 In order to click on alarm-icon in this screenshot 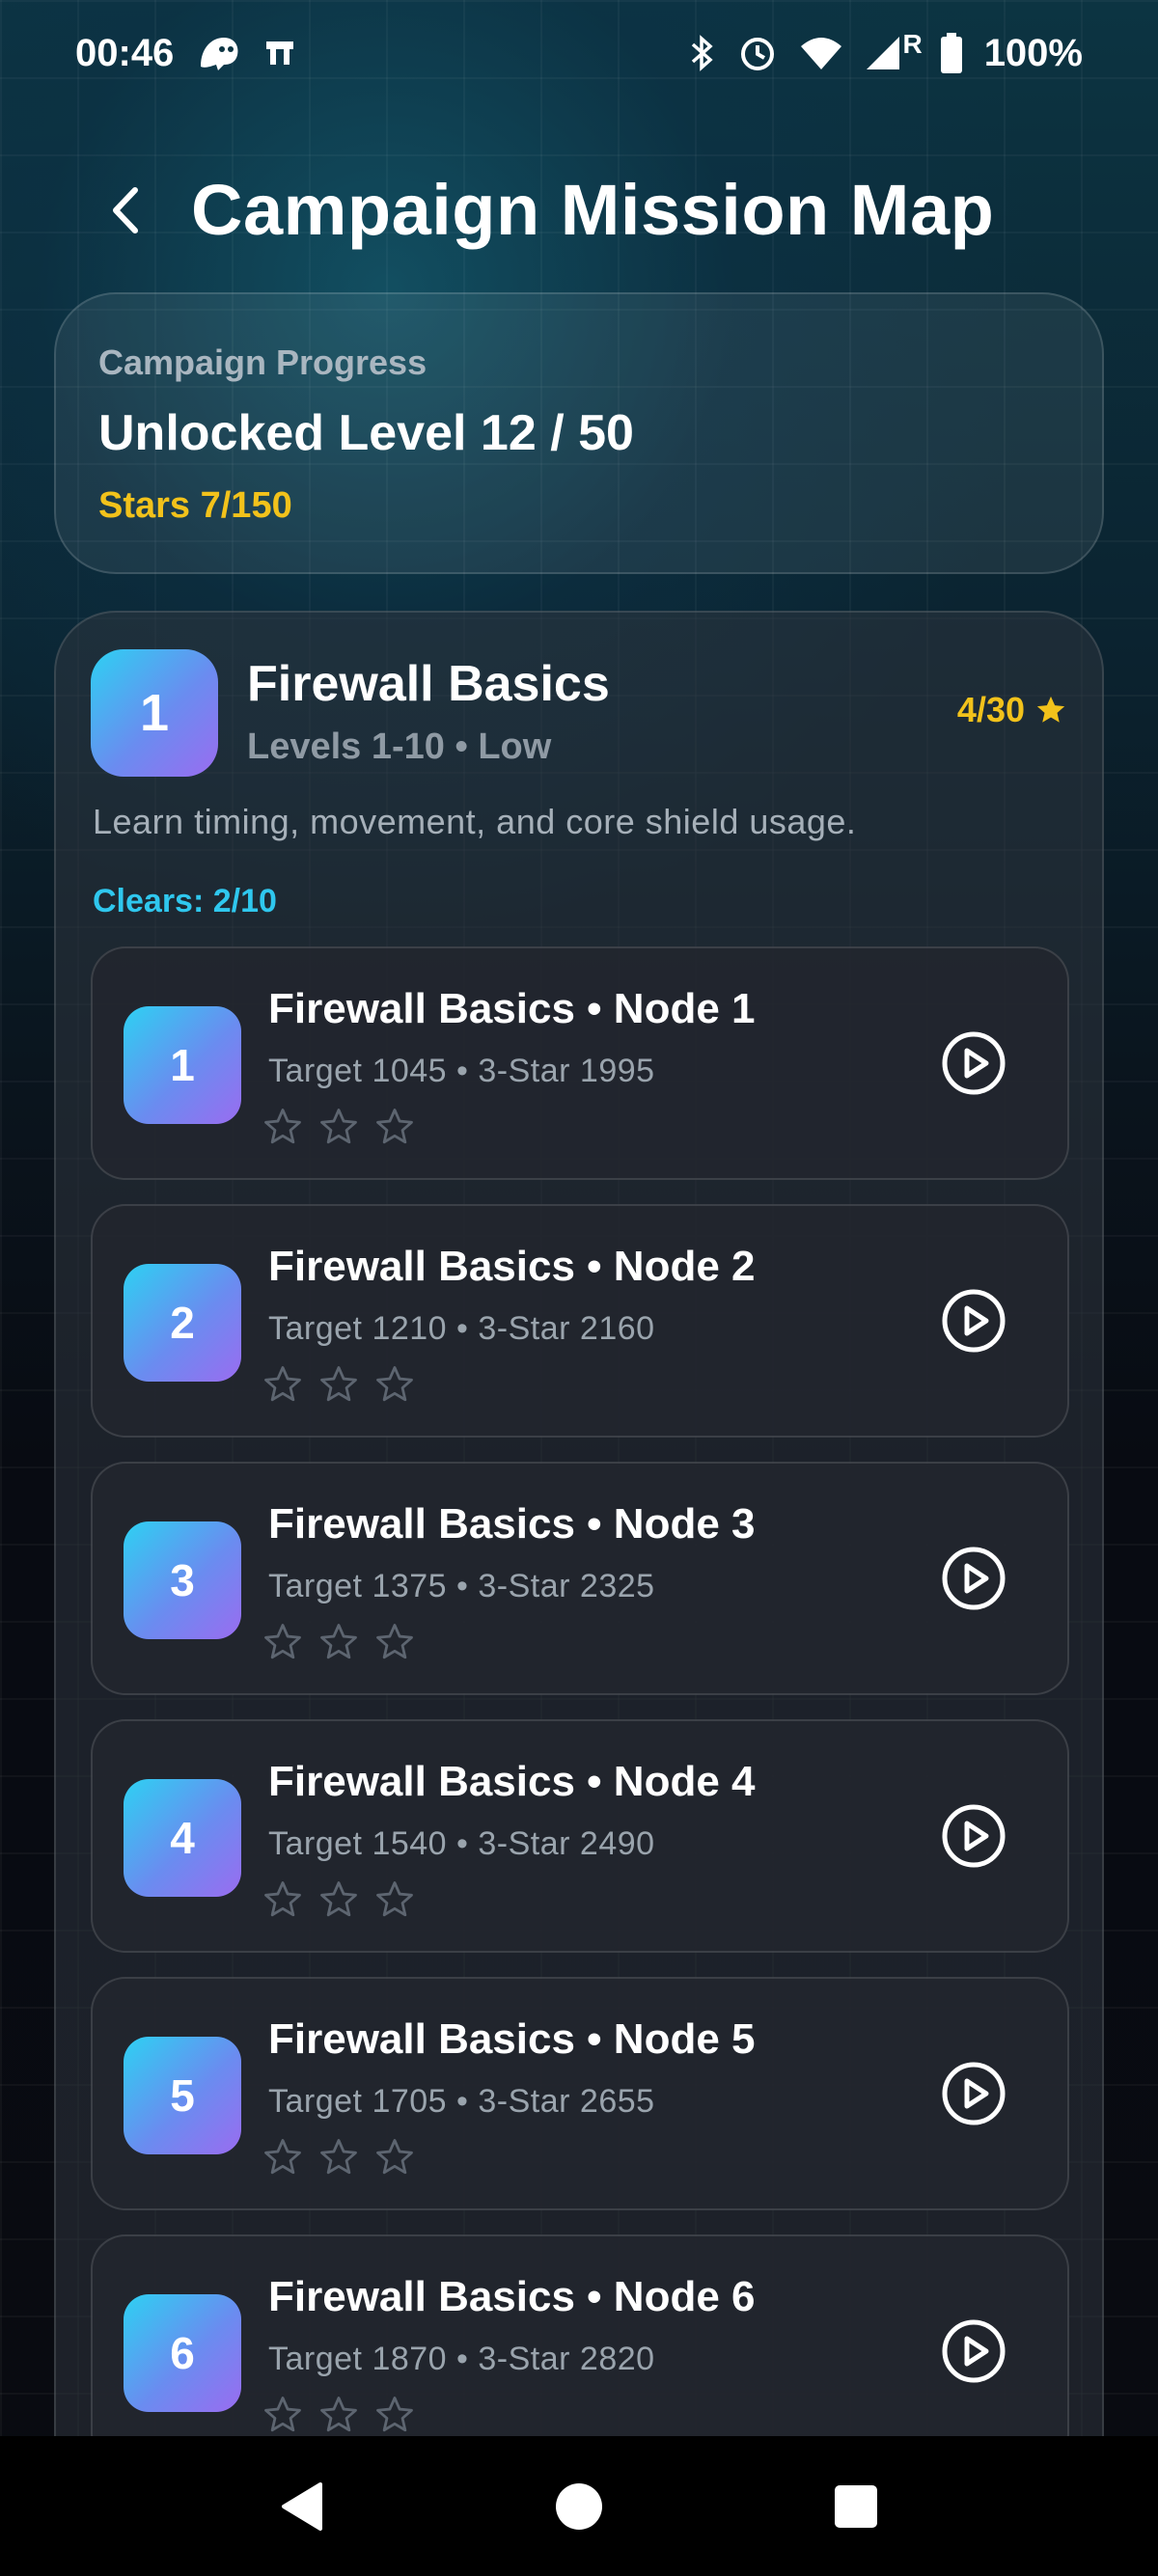, I will do `click(757, 53)`.